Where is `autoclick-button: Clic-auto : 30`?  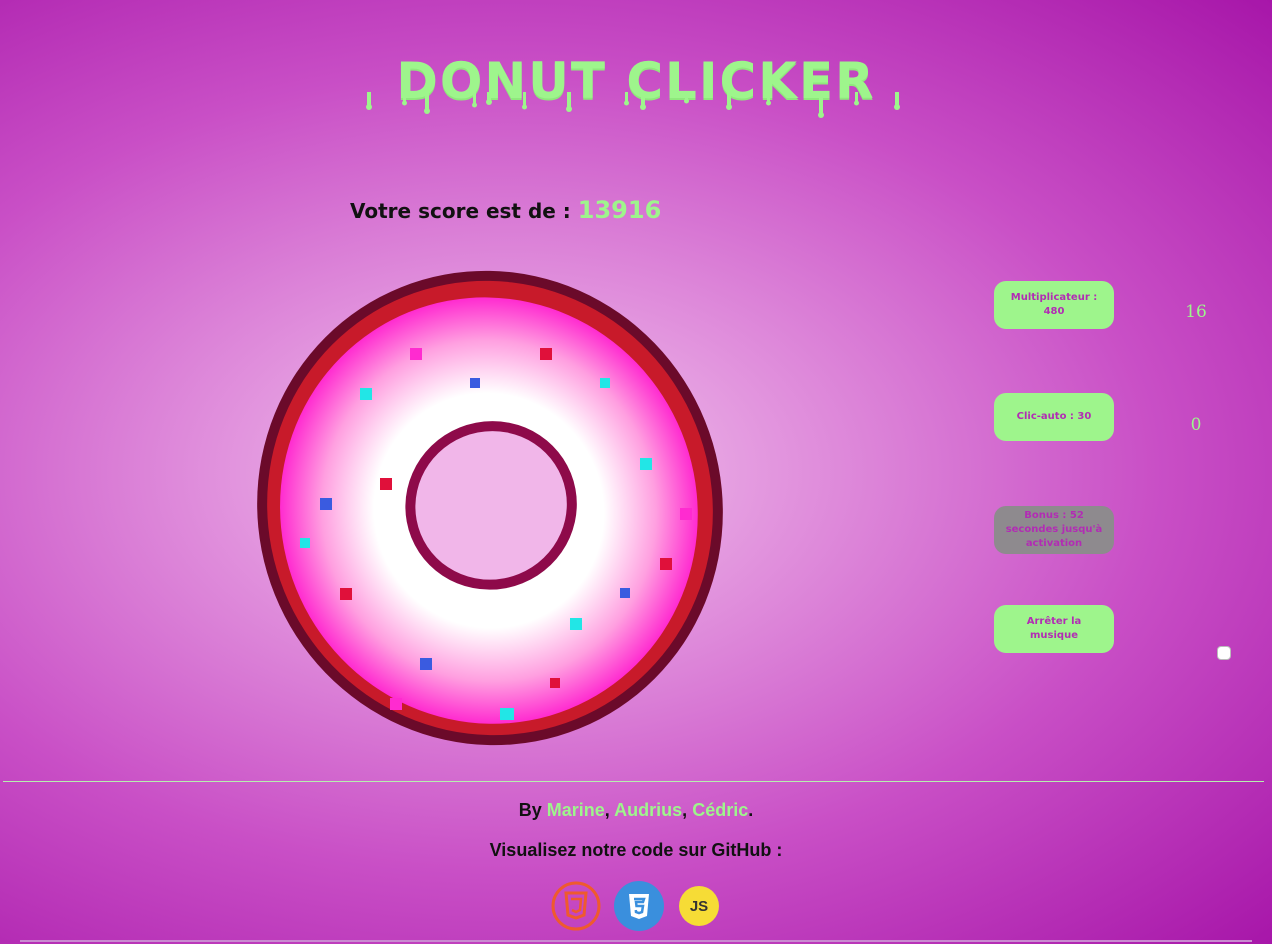 autoclick-button: Clic-auto : 30 is located at coordinates (1054, 417).